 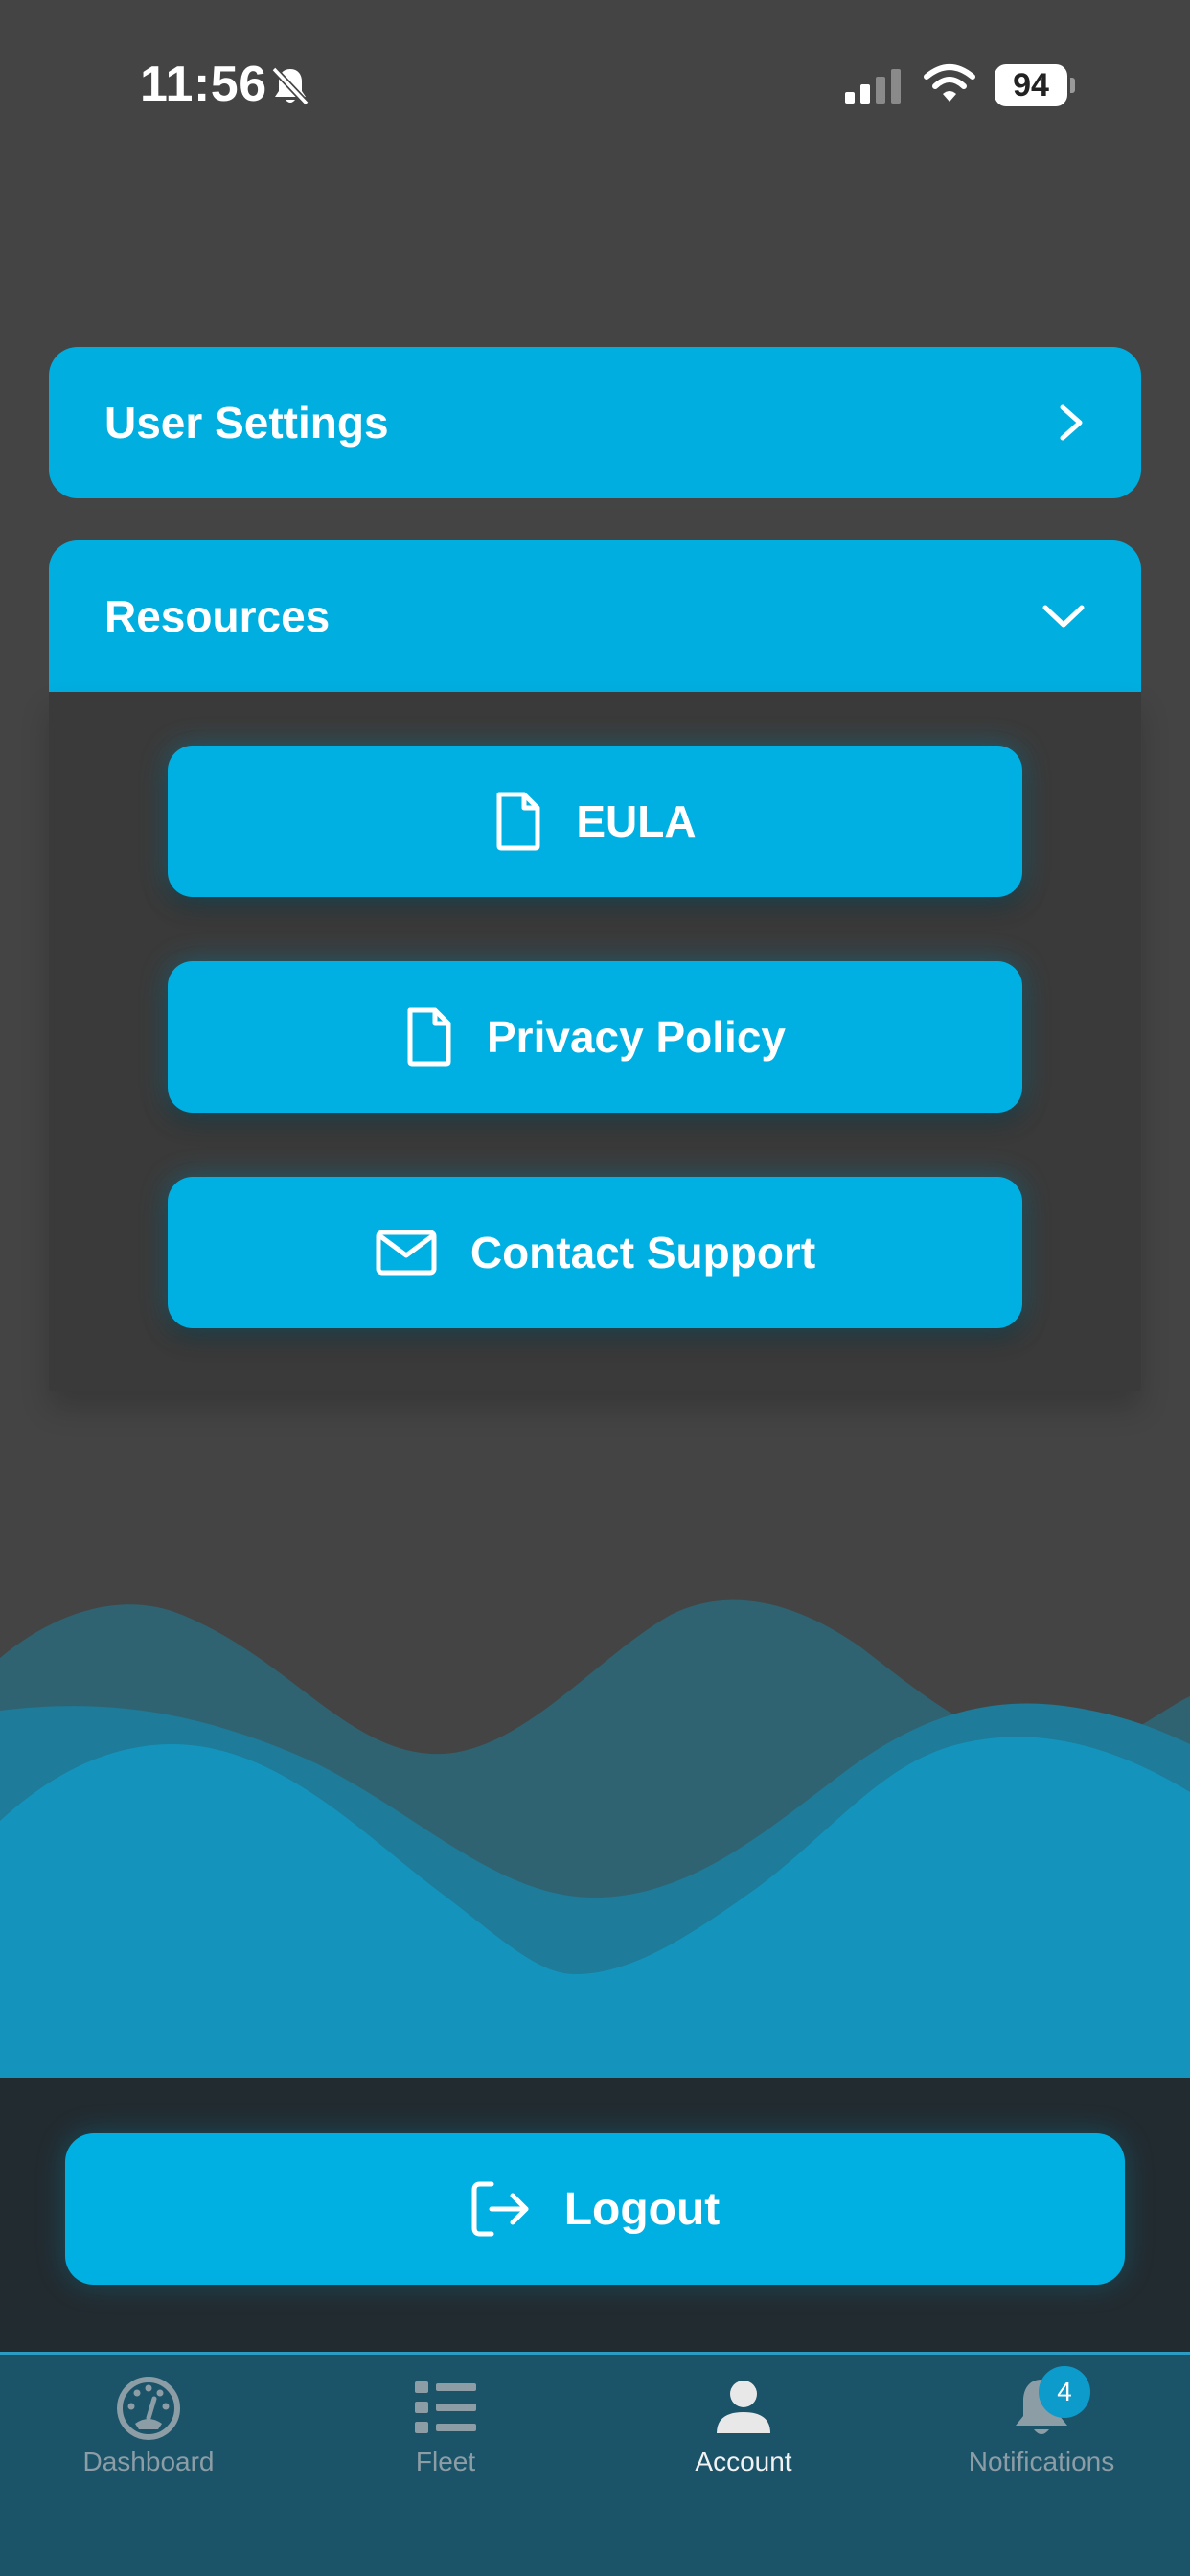 I want to click on gauge-icon, so click(x=148, y=2408).